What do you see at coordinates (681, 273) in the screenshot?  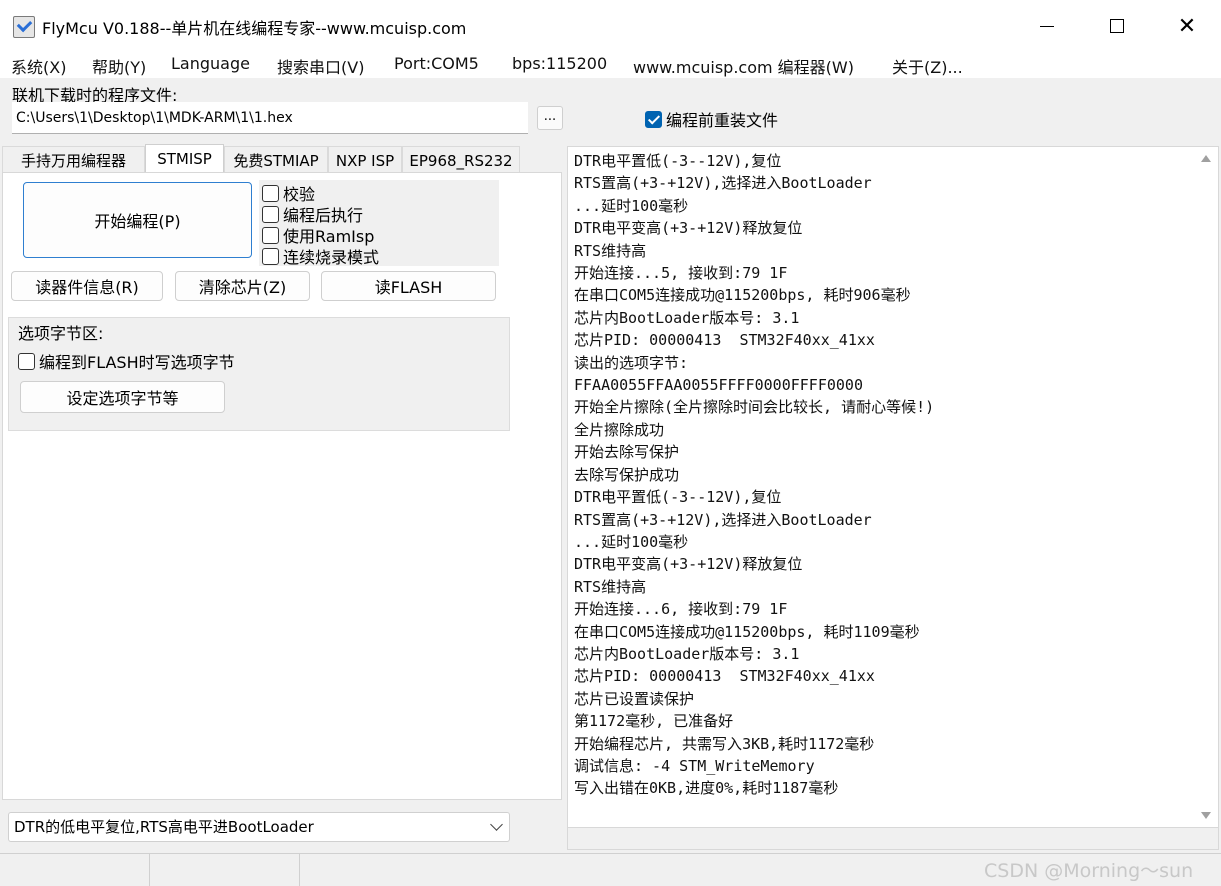 I see `log-line: 开始连接...5, 接收到:79 1F` at bounding box center [681, 273].